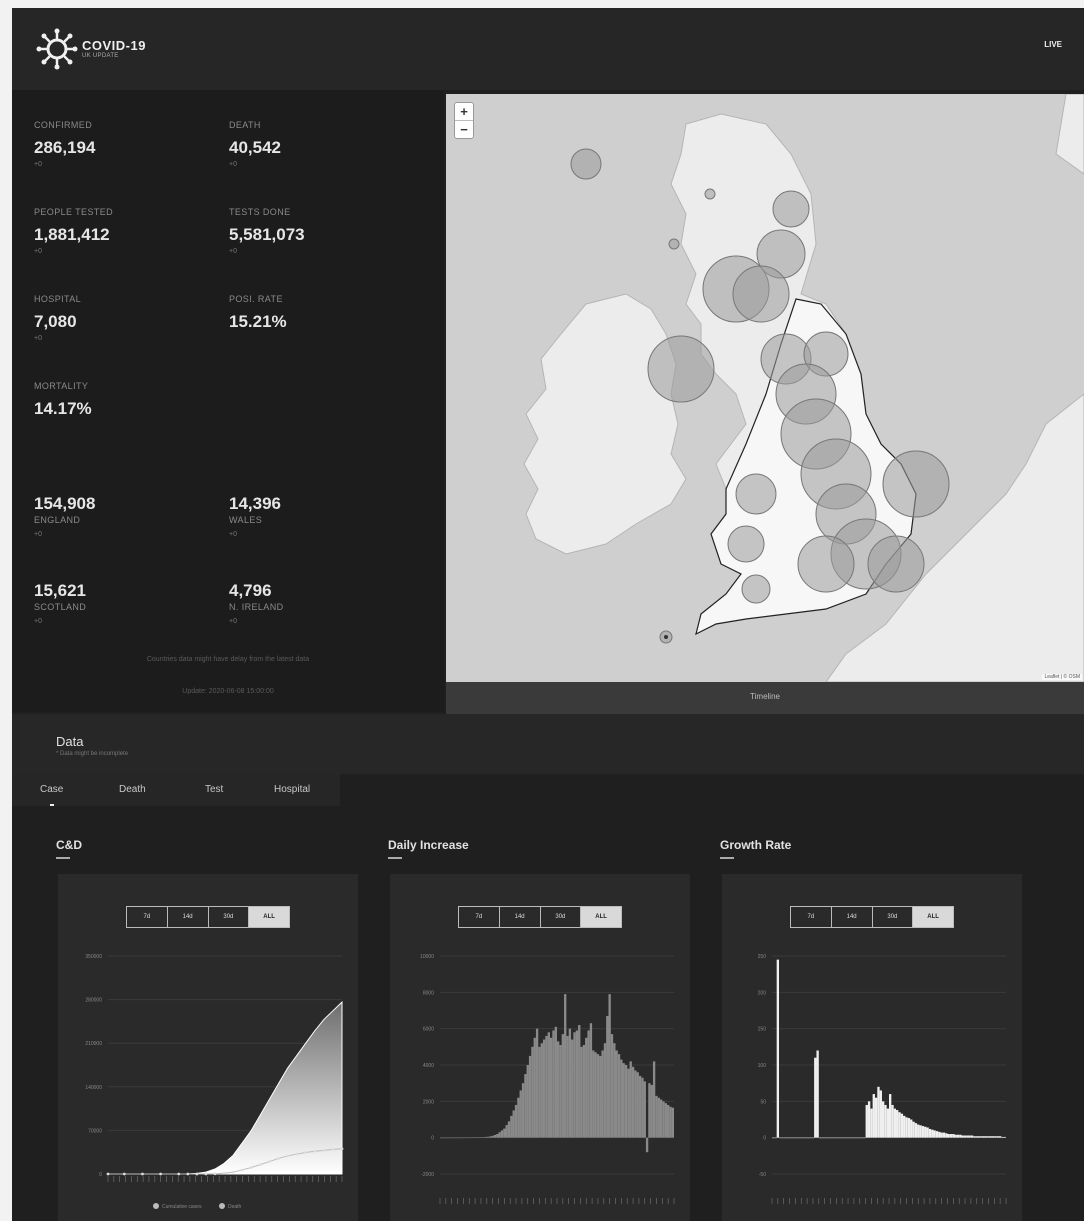 Image resolution: width=1084 pixels, height=1221 pixels. What do you see at coordinates (132, 789) in the screenshot?
I see `tab-death: Death` at bounding box center [132, 789].